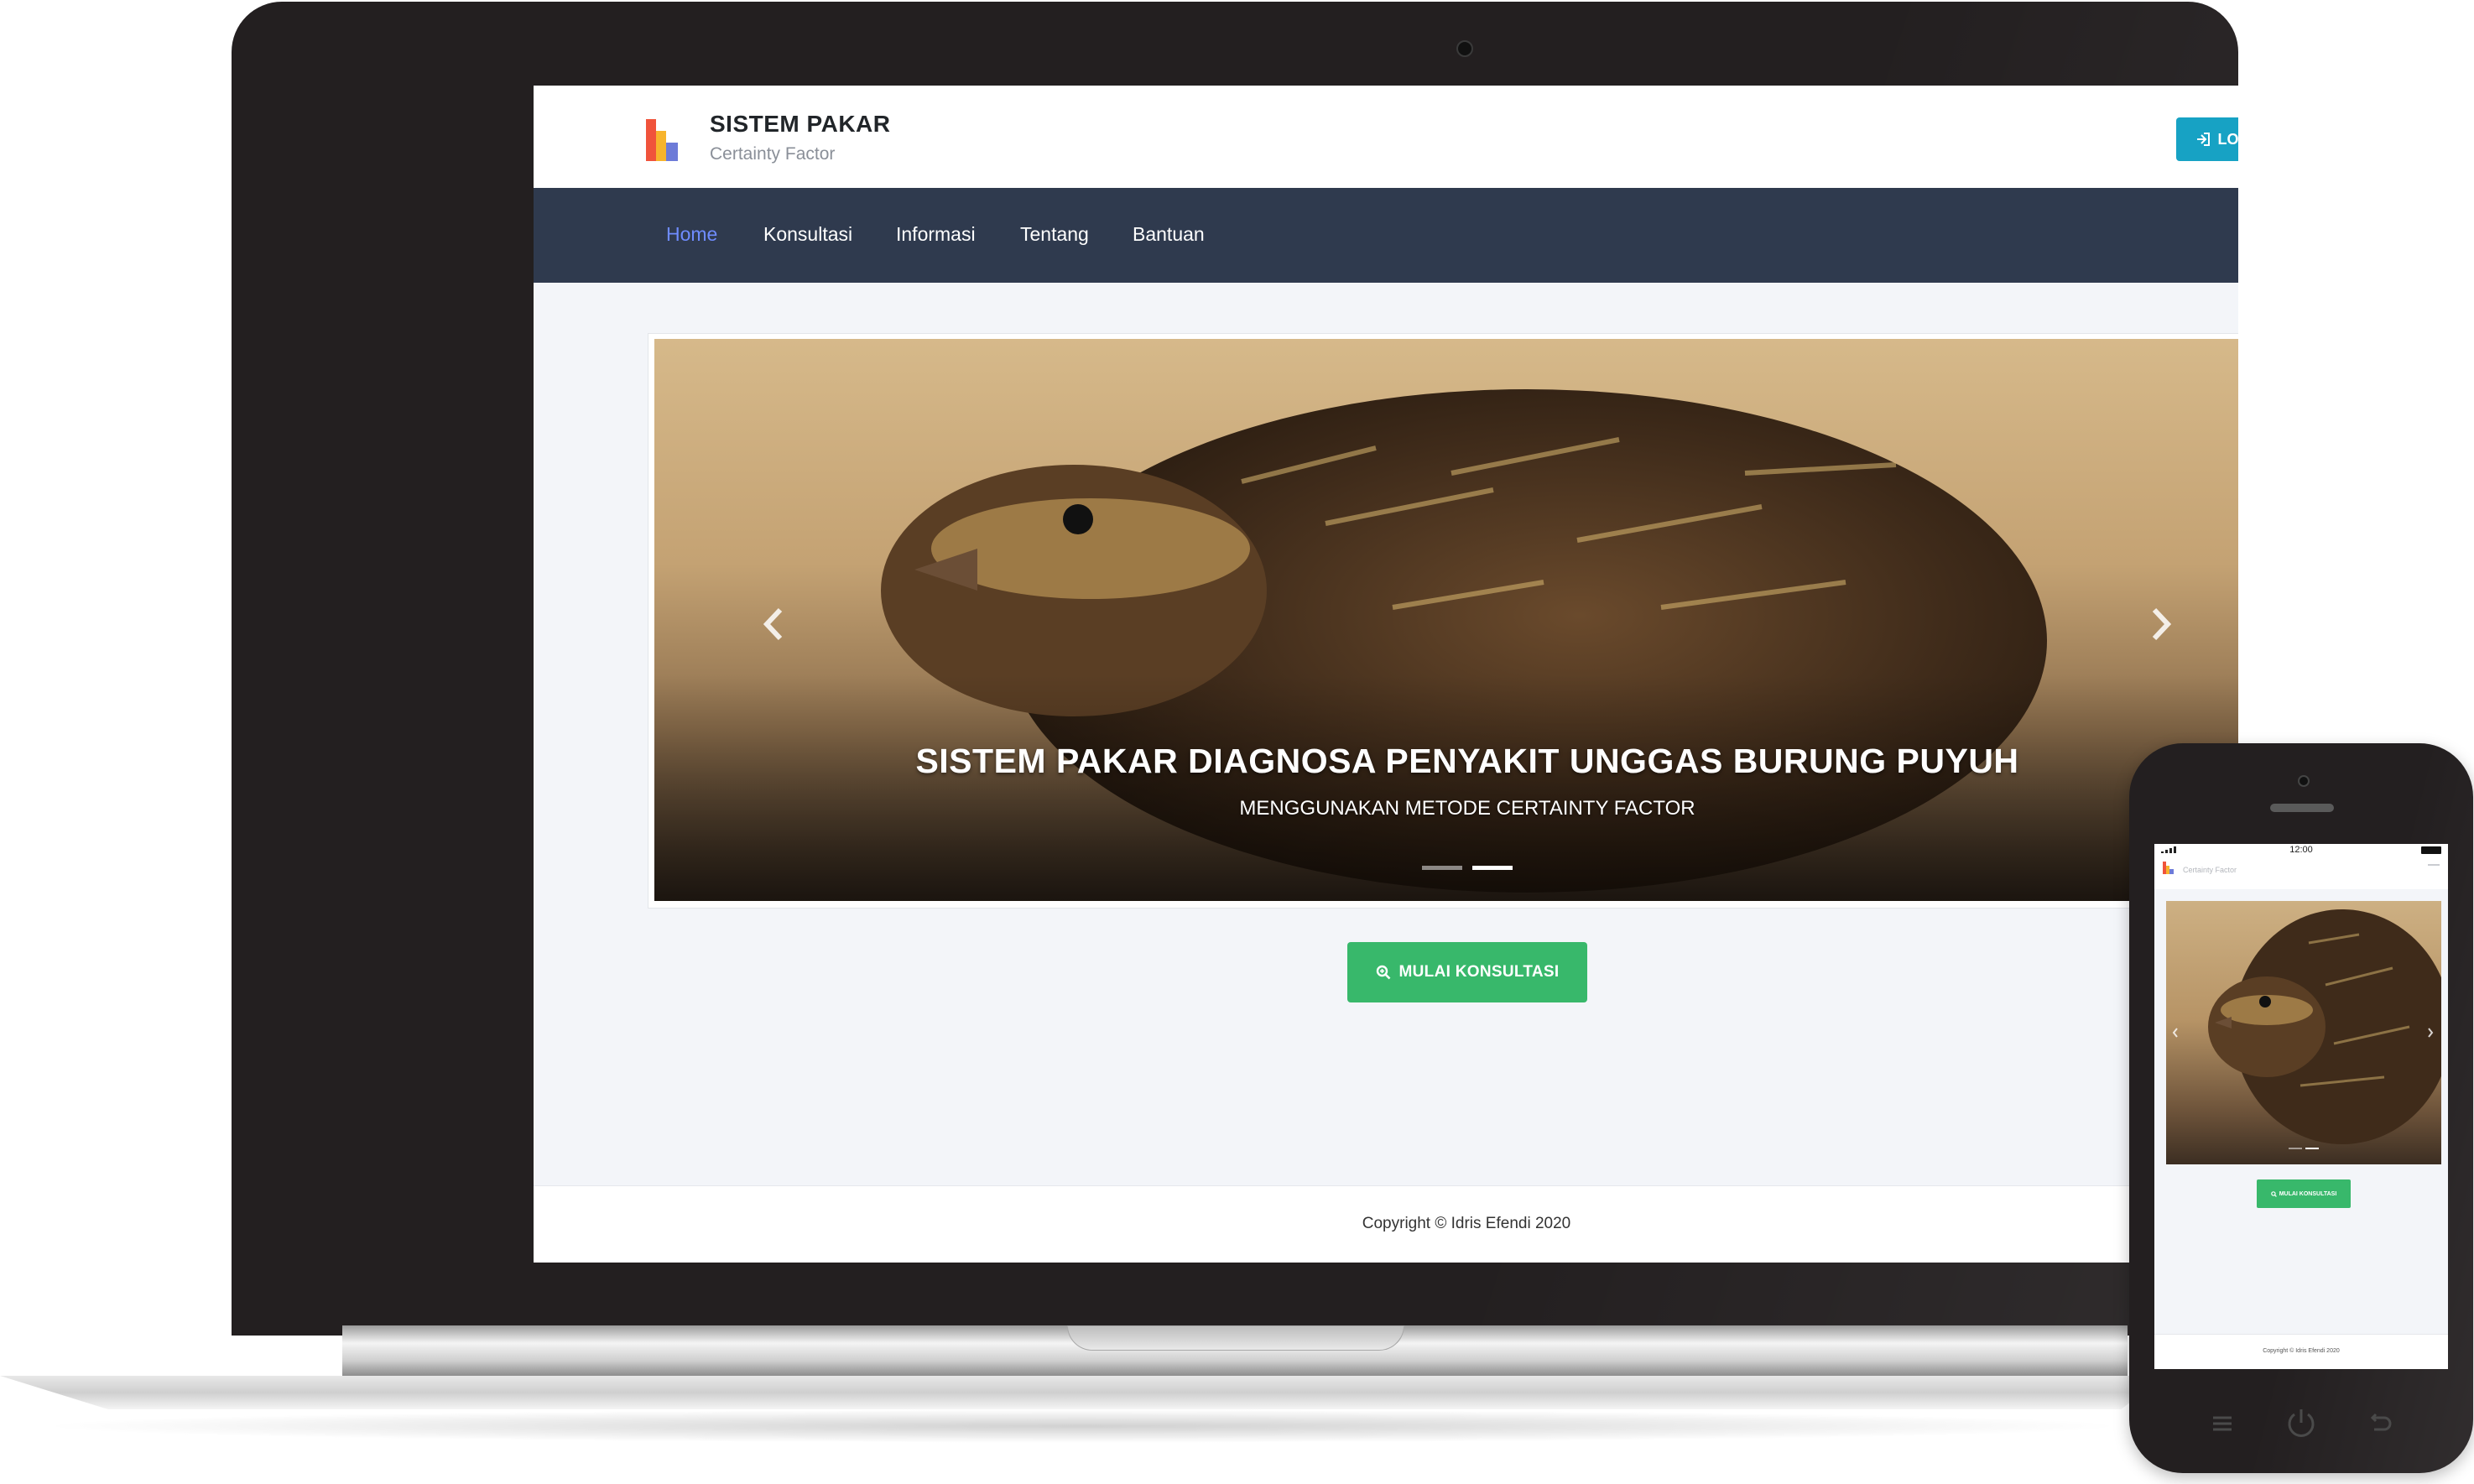 The image size is (2474, 1484). I want to click on site-footer: Copyright © Idris Efendi 2020, so click(1386, 1224).